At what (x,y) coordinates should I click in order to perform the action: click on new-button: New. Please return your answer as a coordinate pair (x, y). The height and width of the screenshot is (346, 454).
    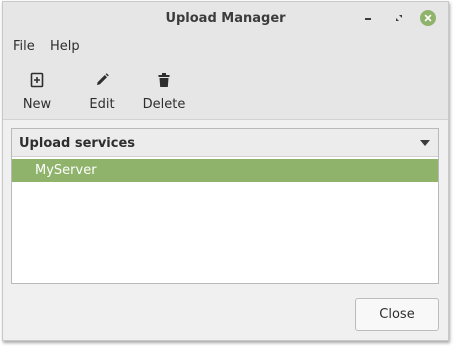
    Looking at the image, I should click on (37, 88).